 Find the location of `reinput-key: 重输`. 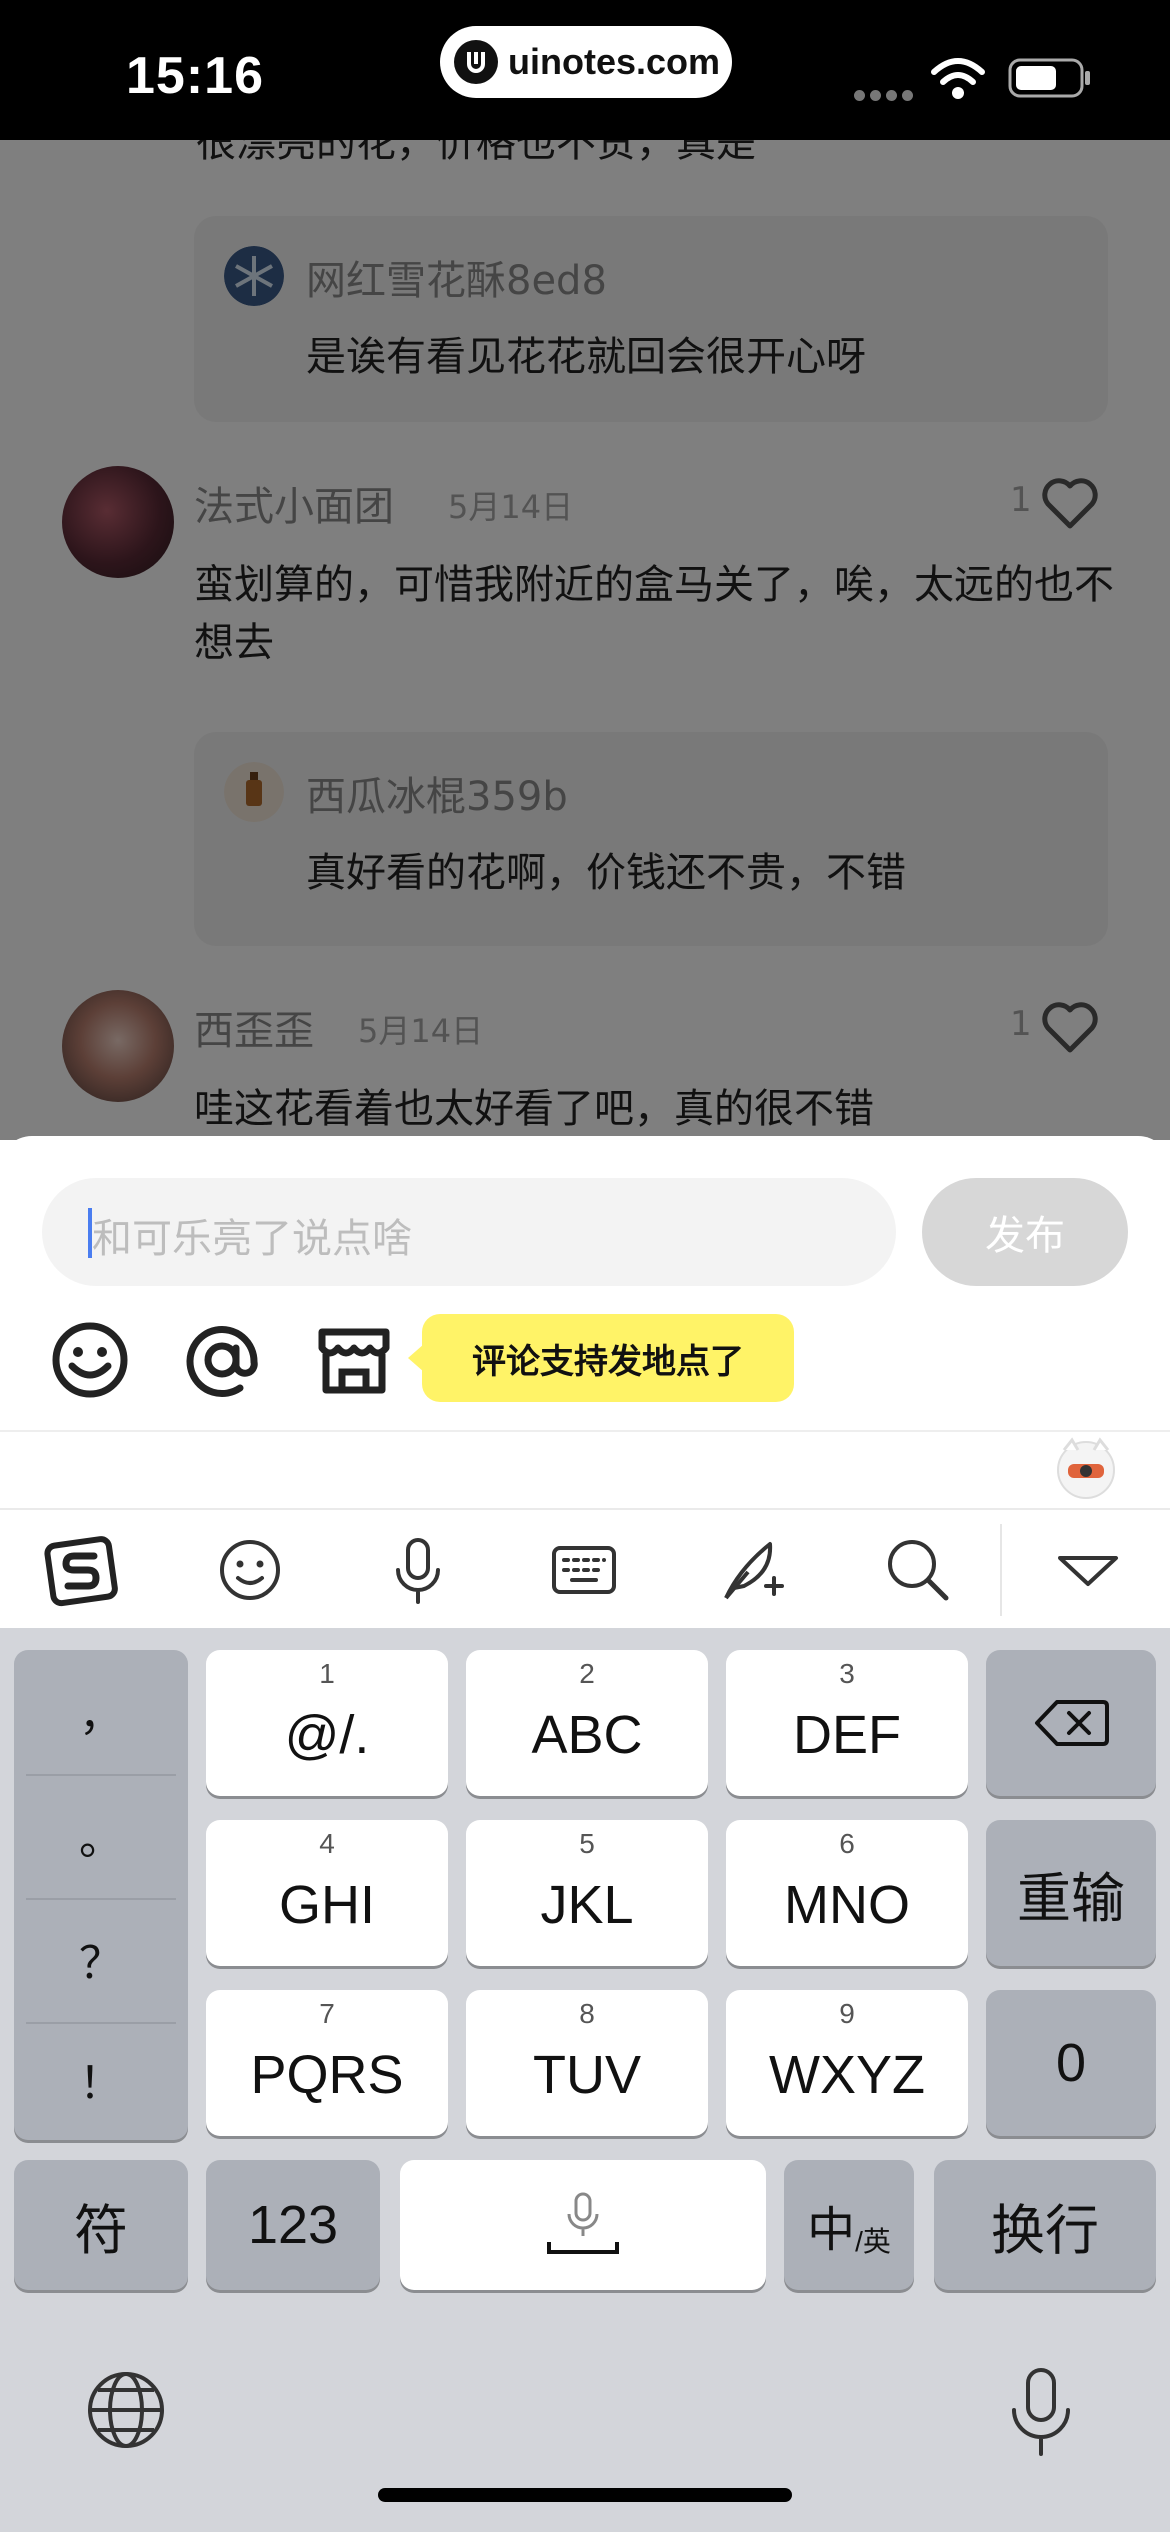

reinput-key: 重输 is located at coordinates (1071, 1893).